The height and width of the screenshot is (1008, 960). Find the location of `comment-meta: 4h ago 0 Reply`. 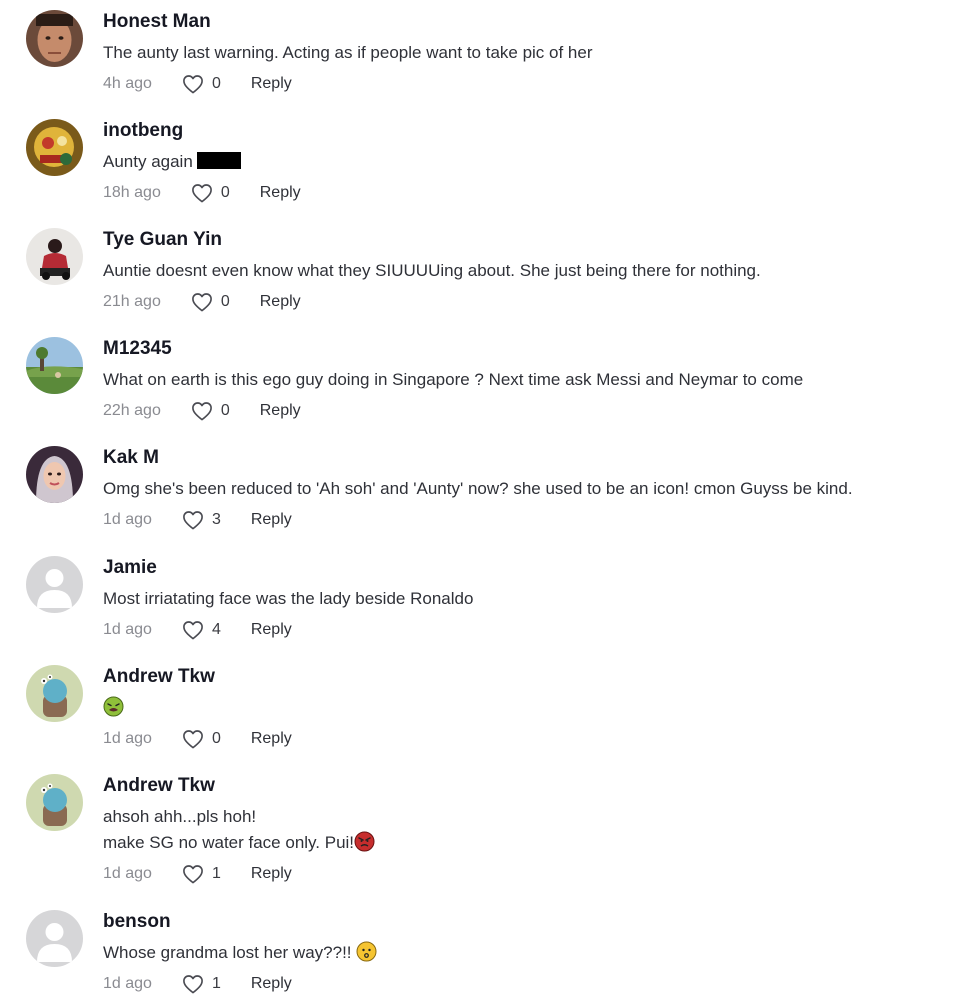

comment-meta: 4h ago 0 Reply is located at coordinates (521, 84).